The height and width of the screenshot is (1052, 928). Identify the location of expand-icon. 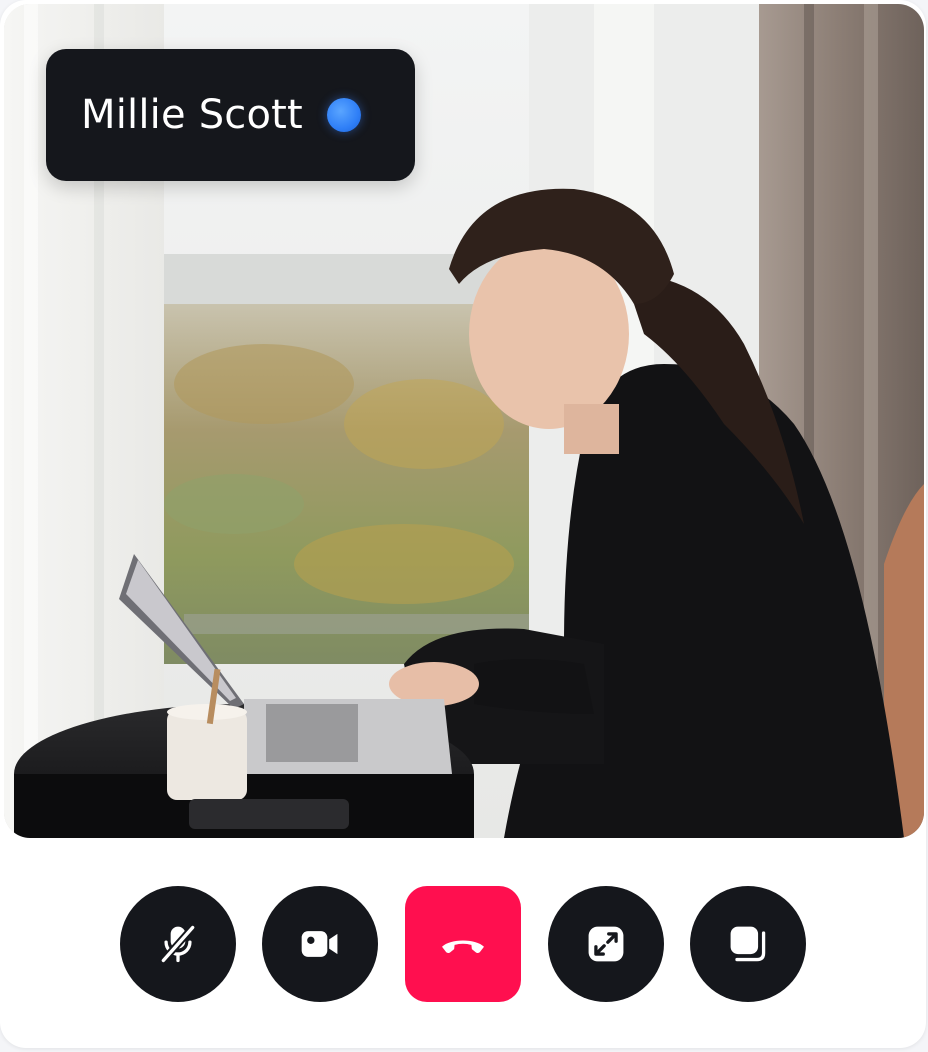
(606, 944).